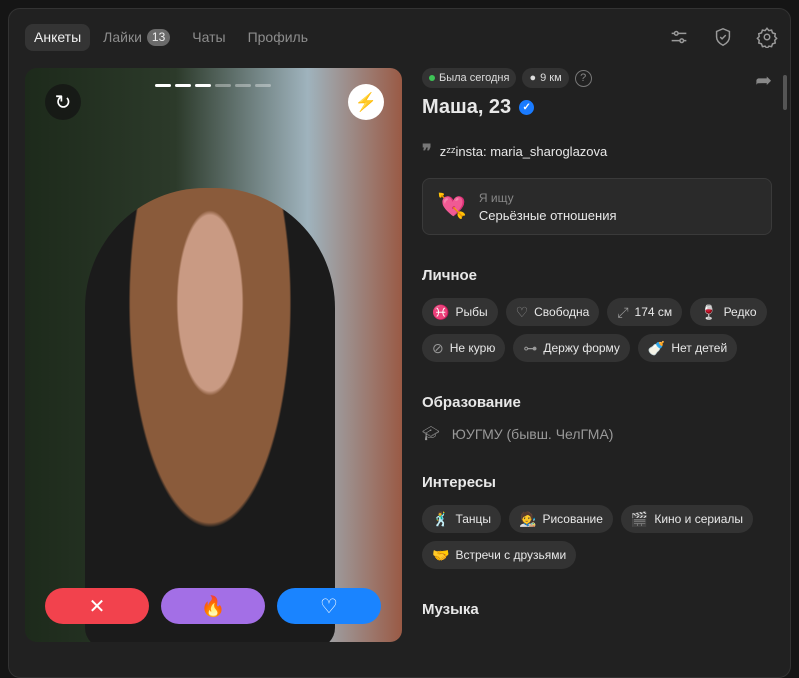  Describe the element at coordinates (441, 518) in the screenshot. I see `tag-icon: 🕺` at that location.